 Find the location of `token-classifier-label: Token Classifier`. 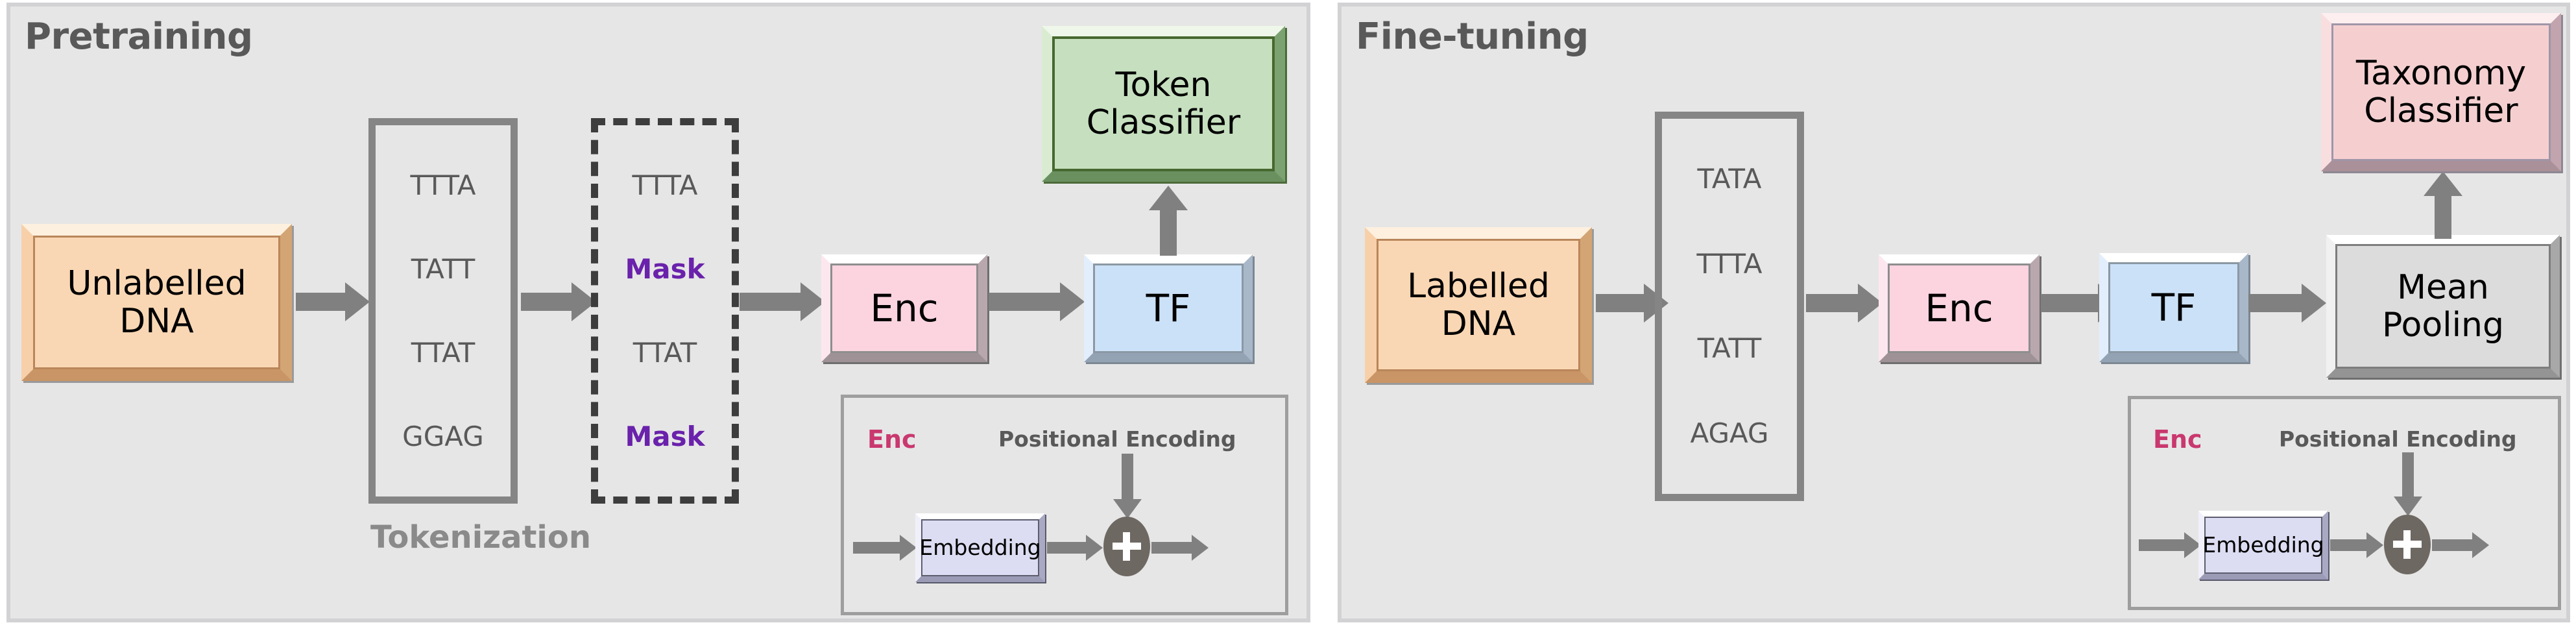

token-classifier-label: Token Classifier is located at coordinates (1163, 104).